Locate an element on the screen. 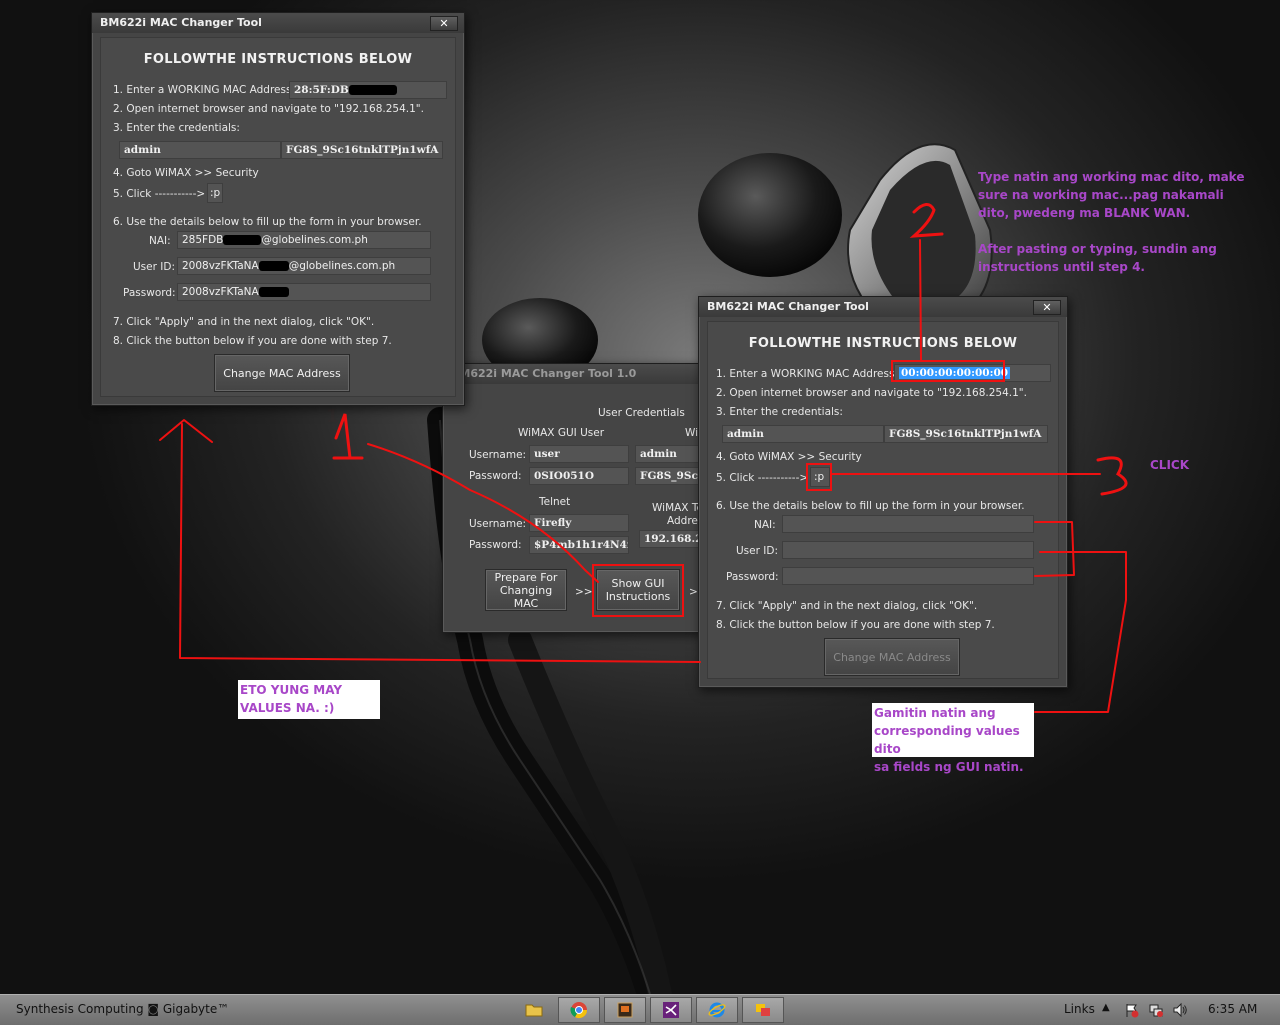 The width and height of the screenshot is (1280, 1025). chevron-up-icon: ▲ is located at coordinates (1106, 1007).